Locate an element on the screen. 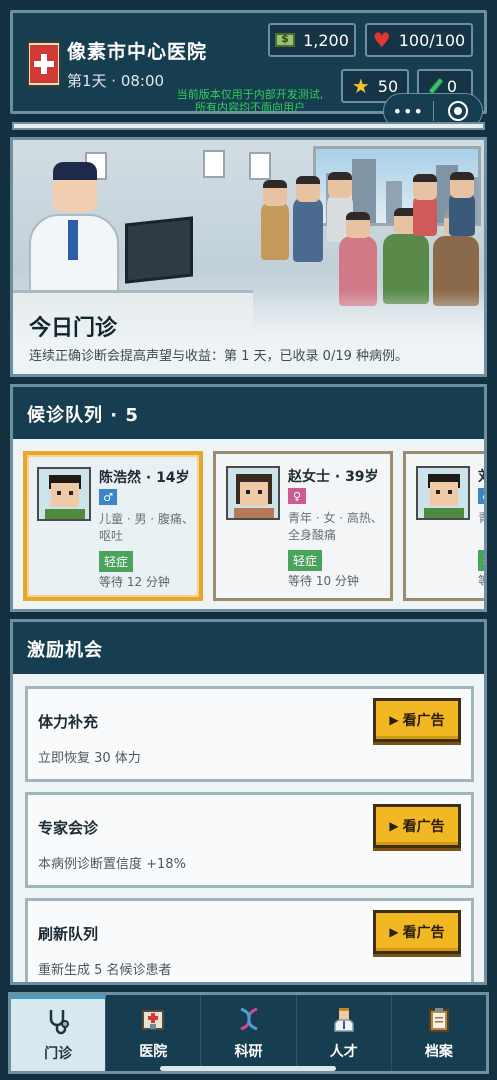  tab-research: 科研 is located at coordinates (249, 1033).